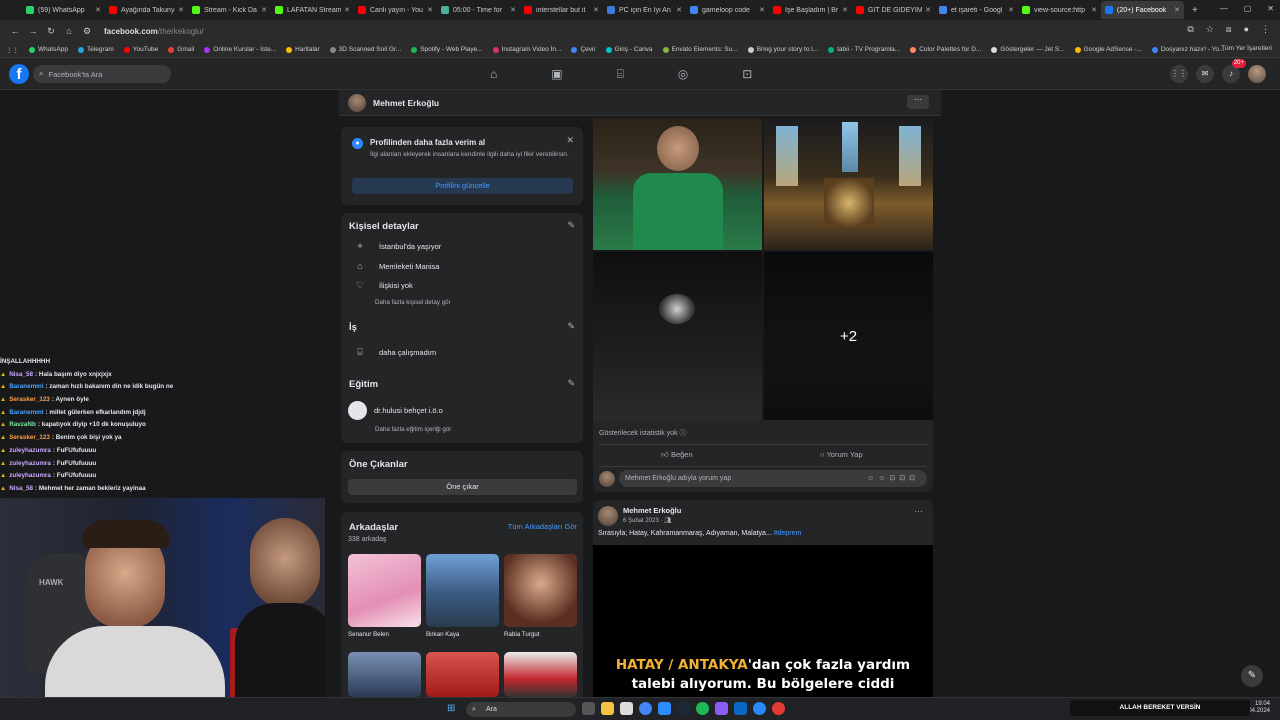 Image resolution: width=1280 pixels, height=720 pixels. I want to click on browser-tab: 05:00 - Time for ✕, so click(478, 10).